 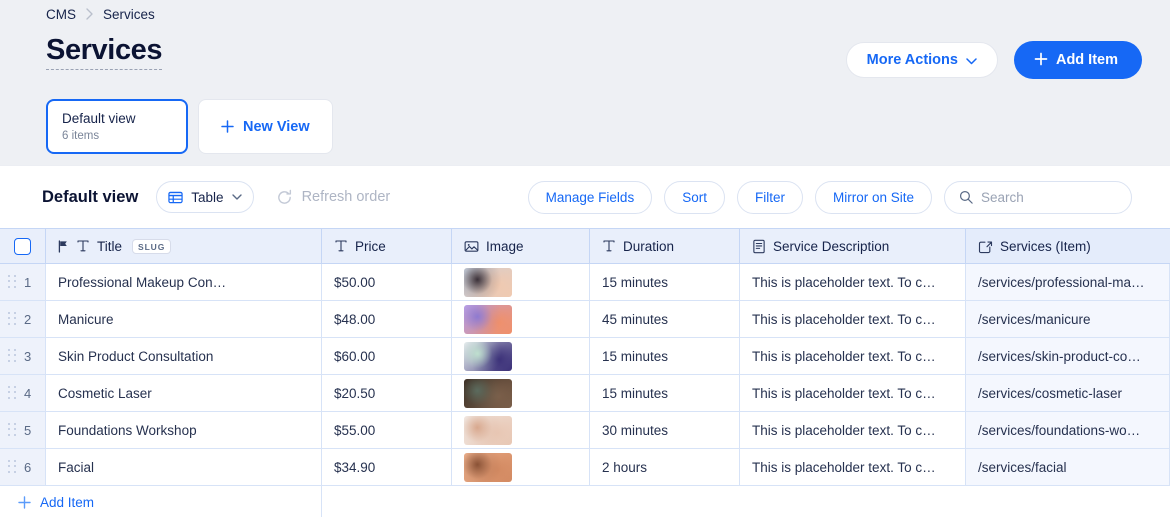 What do you see at coordinates (152, 246) in the screenshot?
I see `slug-badge: SLUG` at bounding box center [152, 246].